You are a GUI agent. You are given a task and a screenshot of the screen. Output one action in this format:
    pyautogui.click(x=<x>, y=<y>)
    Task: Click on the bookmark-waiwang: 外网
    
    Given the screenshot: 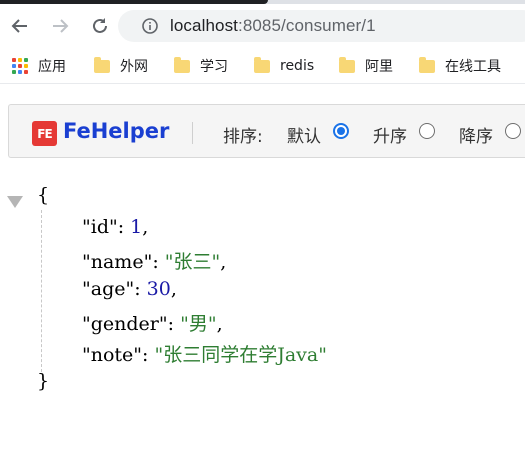 What is the action you would take?
    pyautogui.click(x=121, y=66)
    